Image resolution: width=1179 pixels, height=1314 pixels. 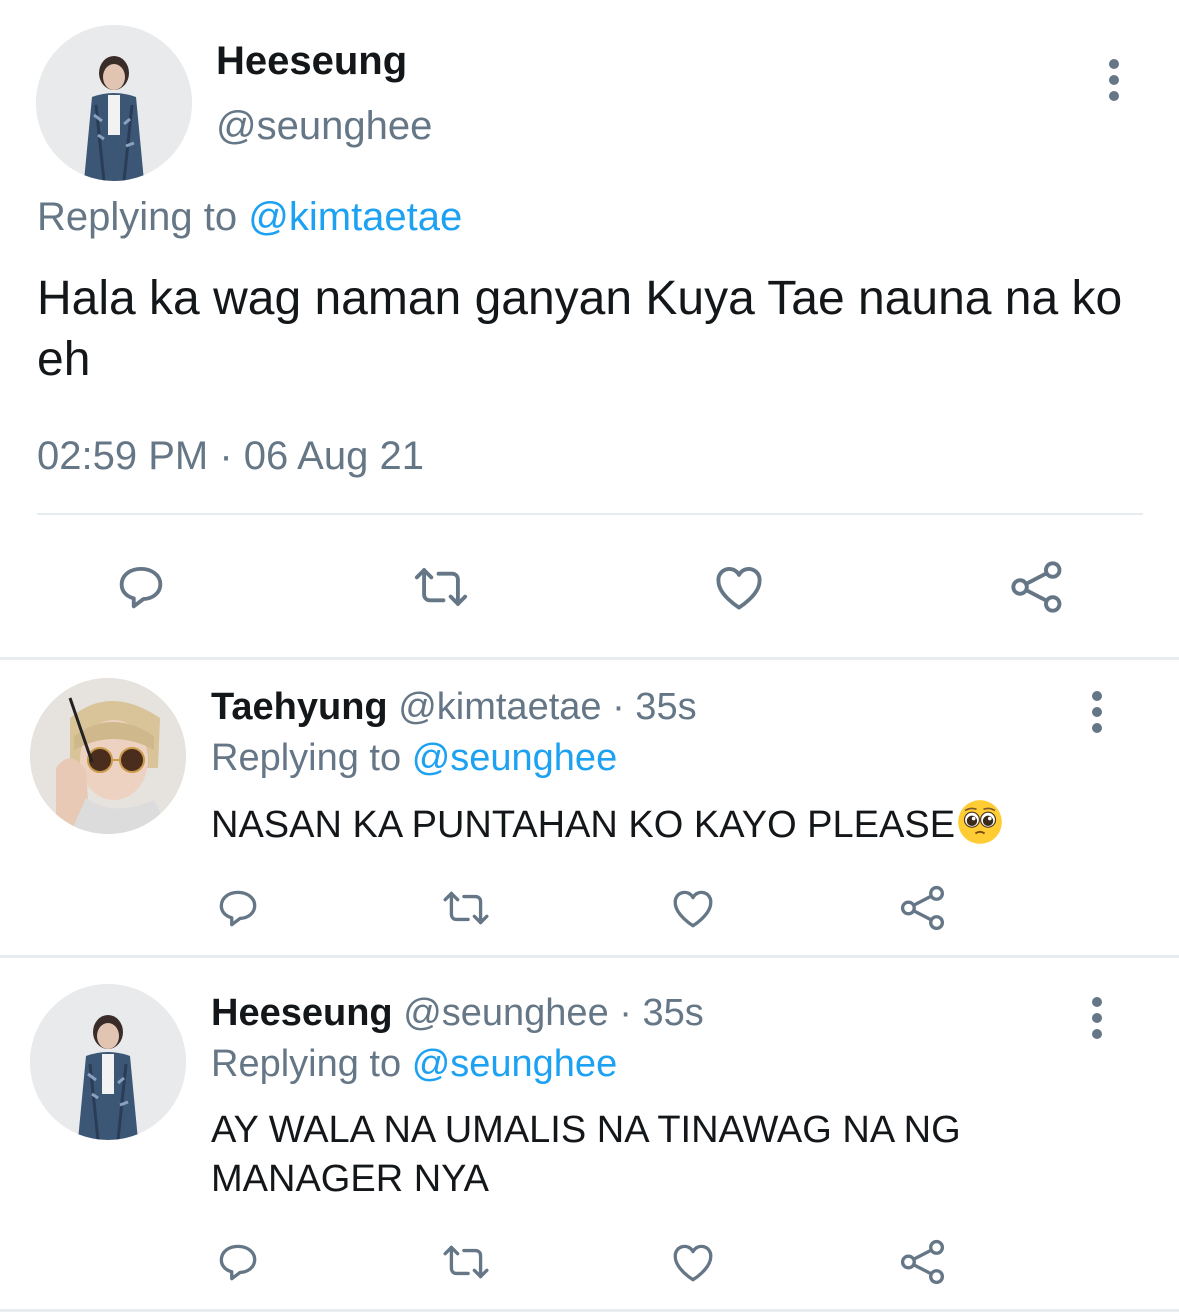 I want to click on replying-handle-link: @kimtaetae, so click(x=355, y=217).